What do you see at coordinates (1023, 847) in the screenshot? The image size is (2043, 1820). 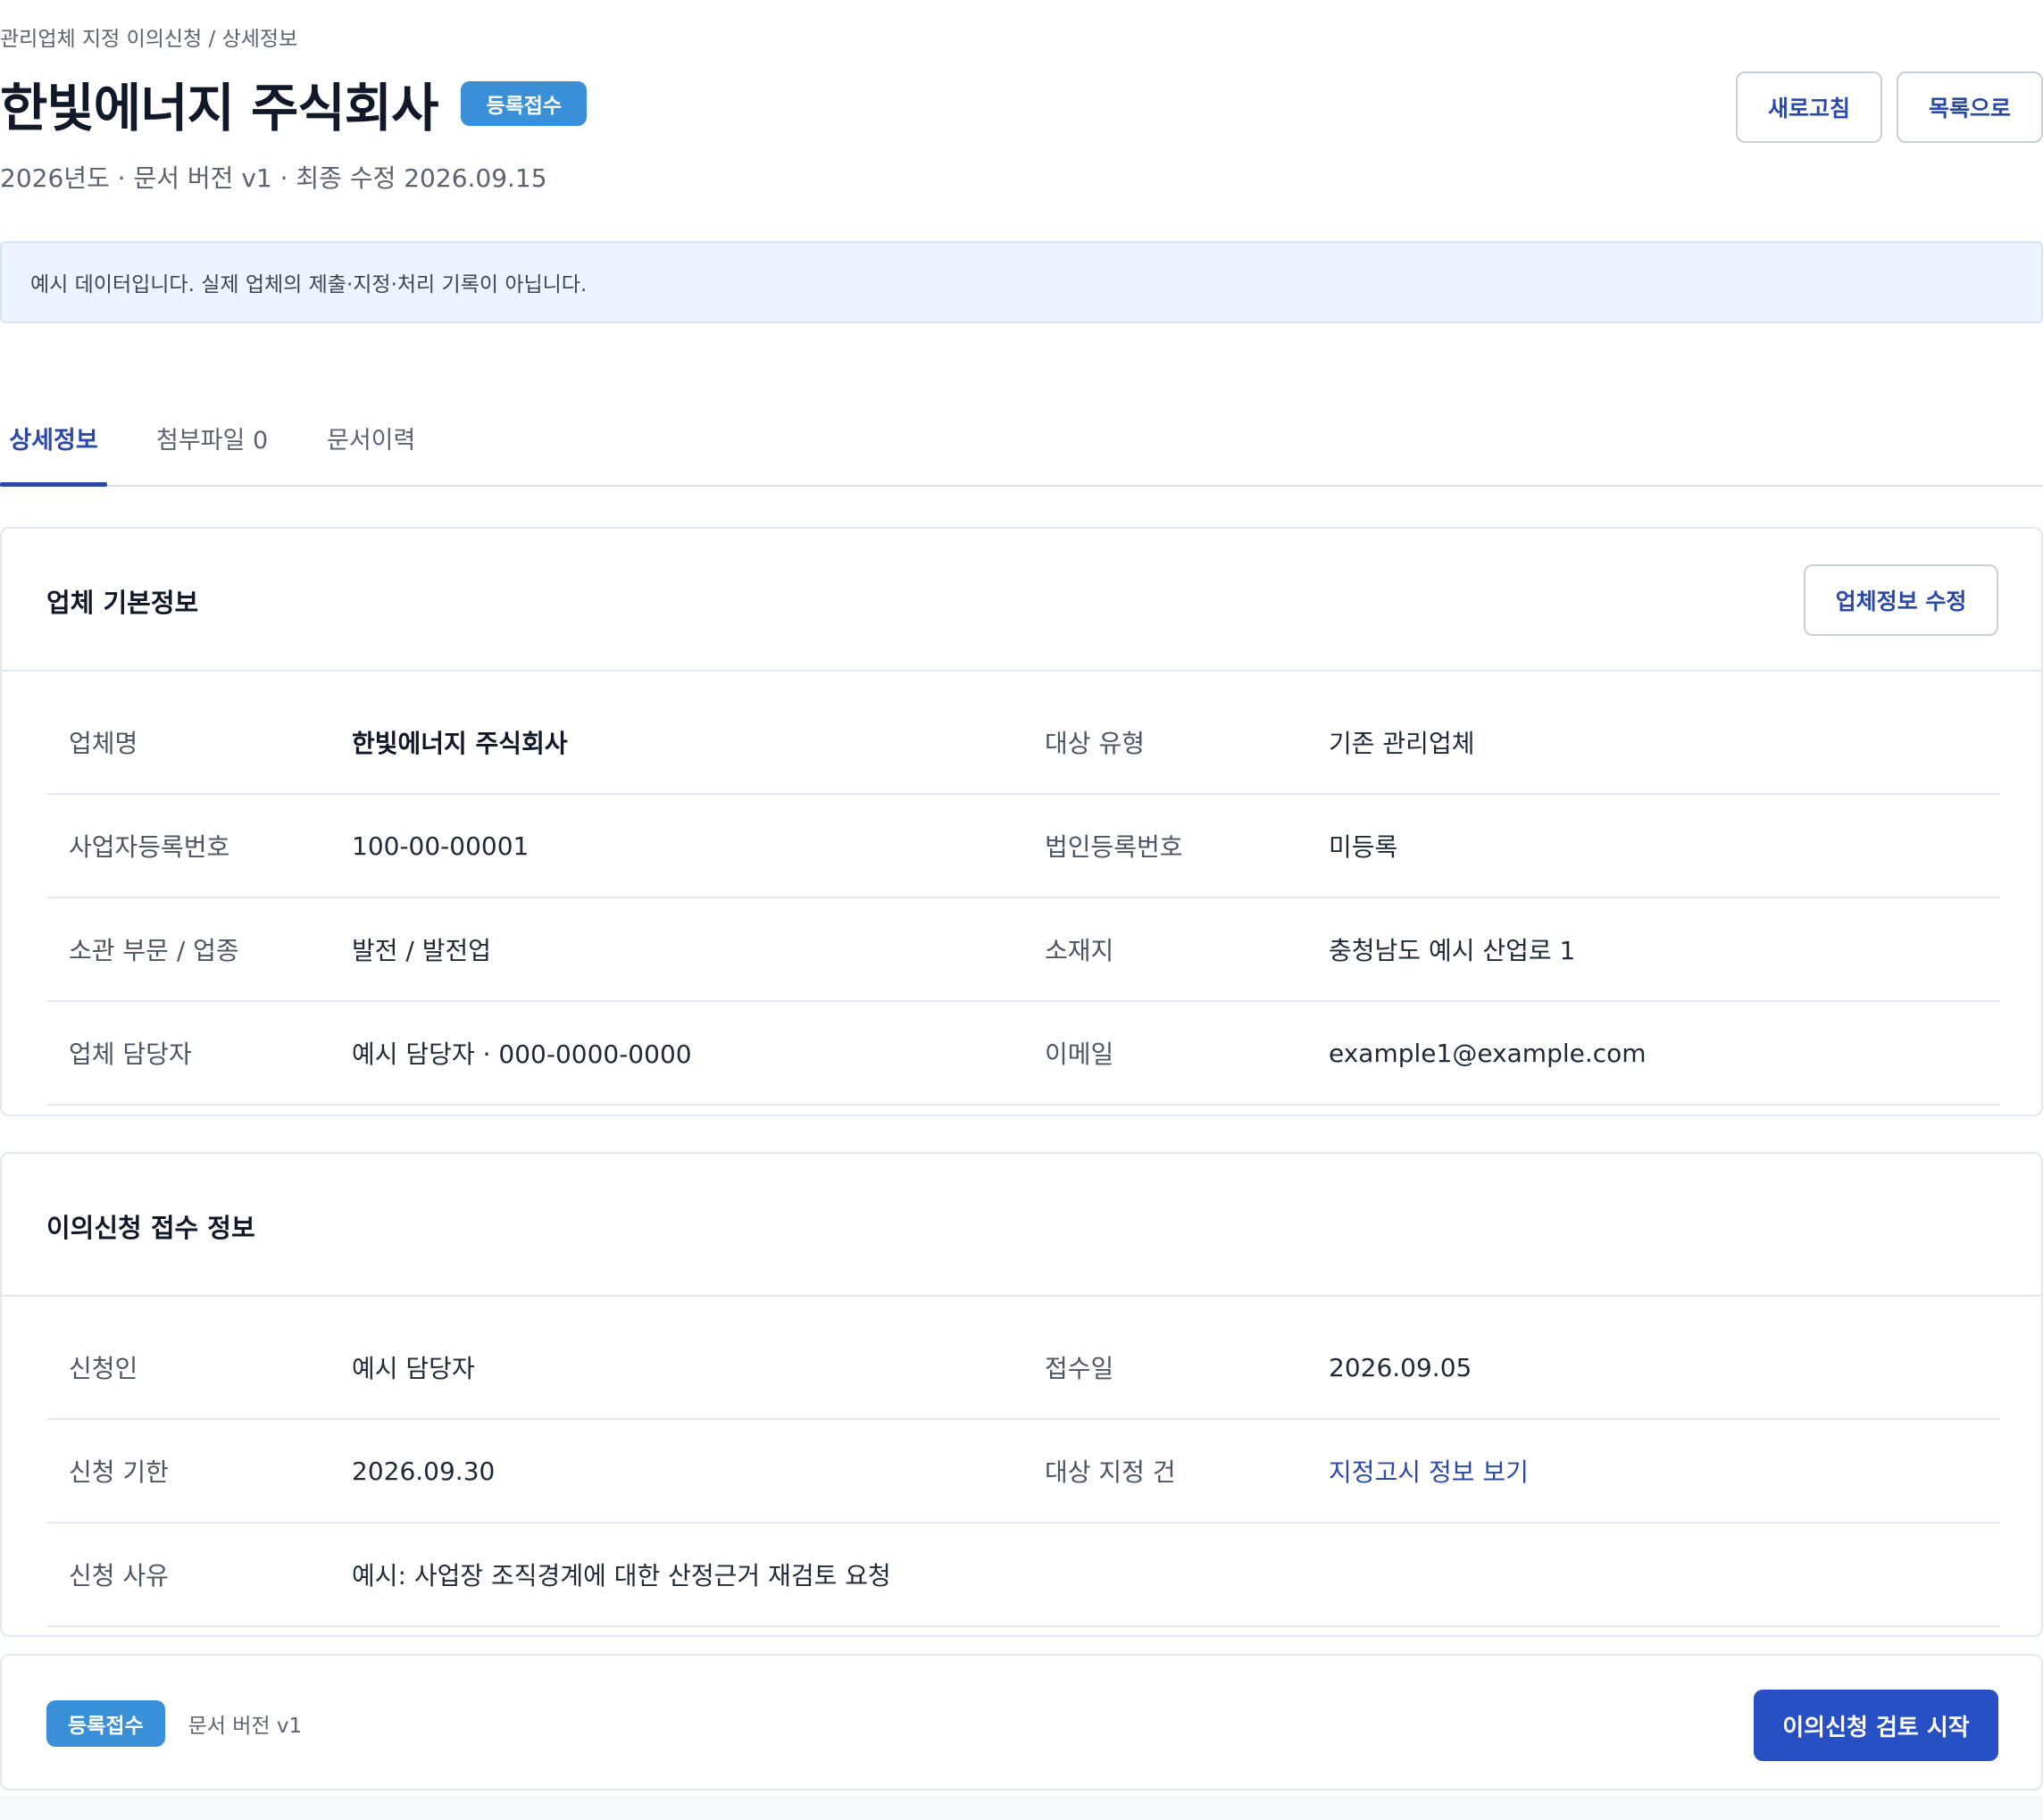 I see `info-row: 사업자등록번호 100-00-00001 법인등록번호 미등록` at bounding box center [1023, 847].